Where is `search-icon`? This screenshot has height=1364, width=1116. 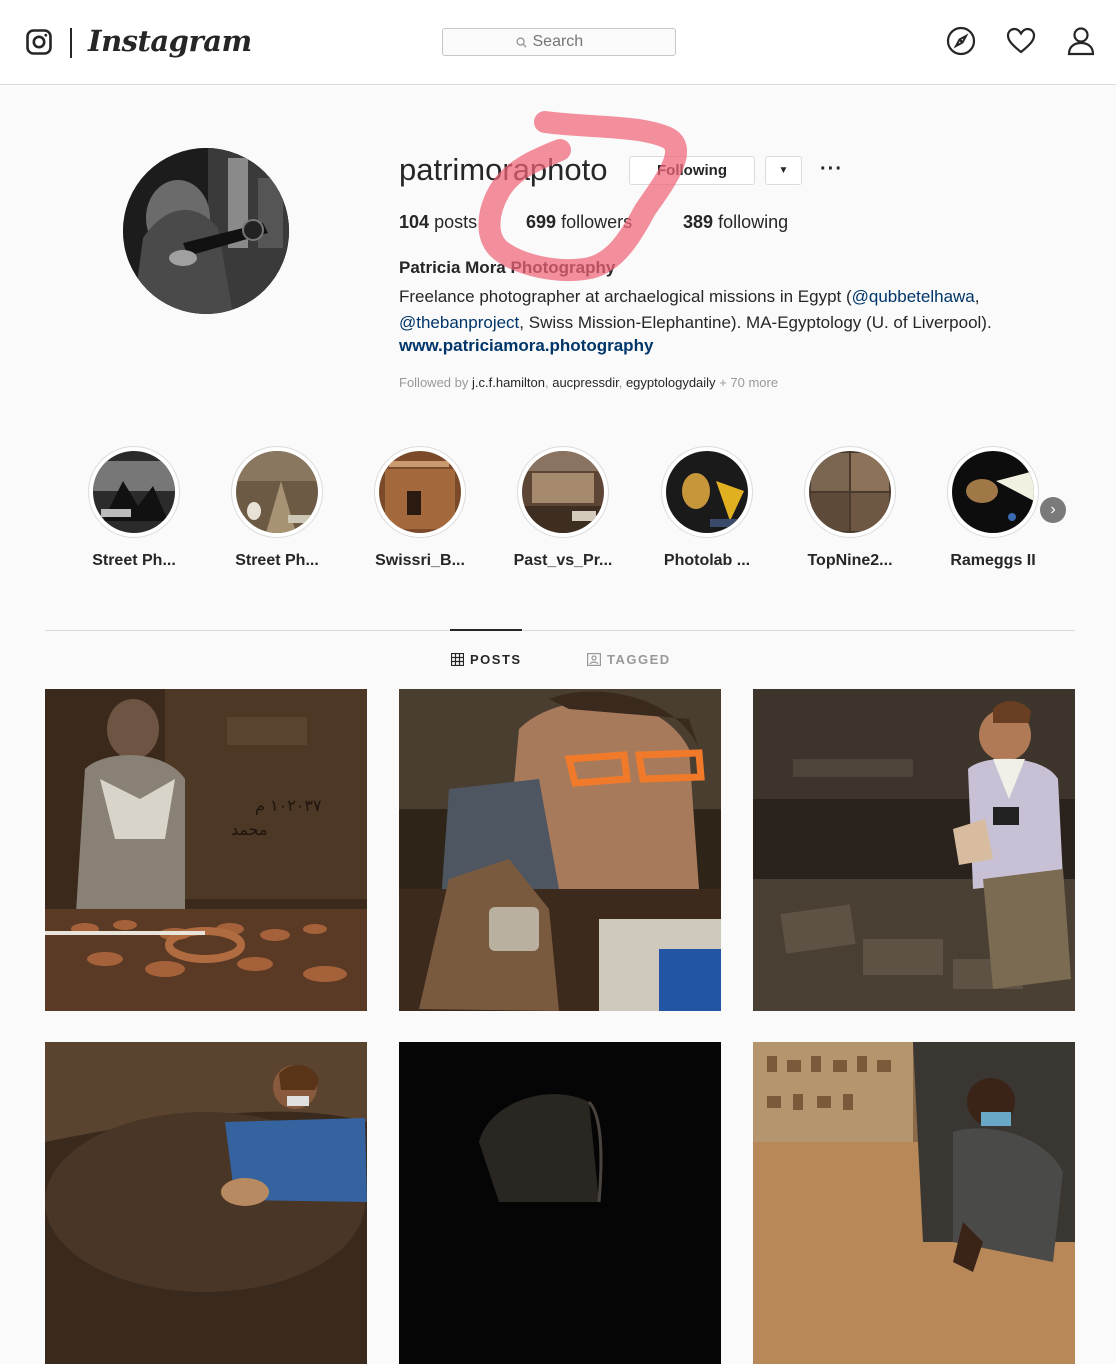 search-icon is located at coordinates (521, 42).